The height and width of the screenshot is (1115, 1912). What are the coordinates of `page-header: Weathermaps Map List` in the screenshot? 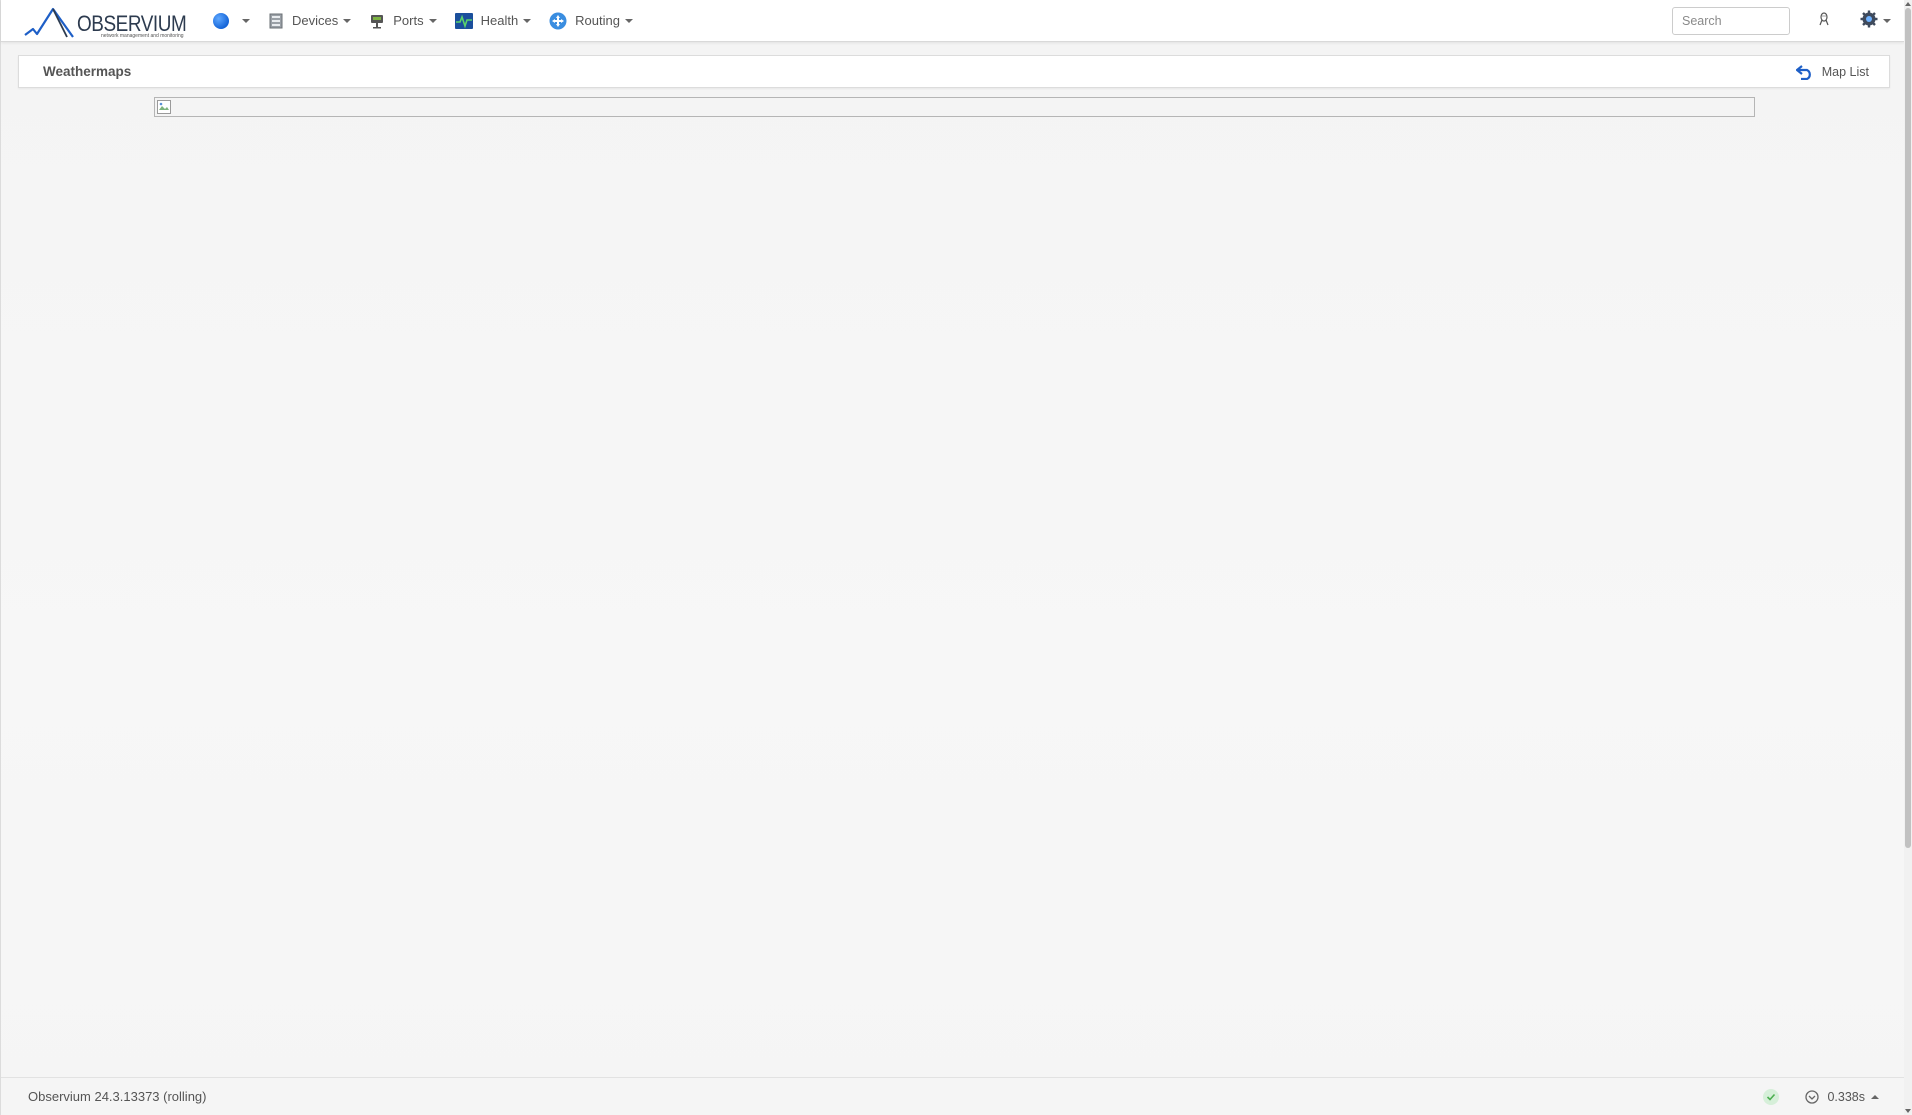 It's located at (954, 71).